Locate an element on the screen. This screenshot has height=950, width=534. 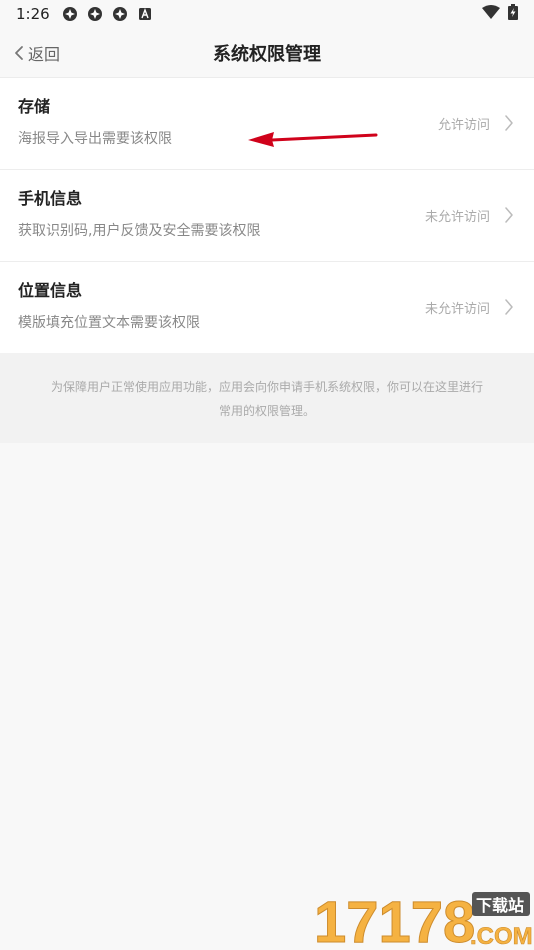
wifi-icon is located at coordinates (491, 14).